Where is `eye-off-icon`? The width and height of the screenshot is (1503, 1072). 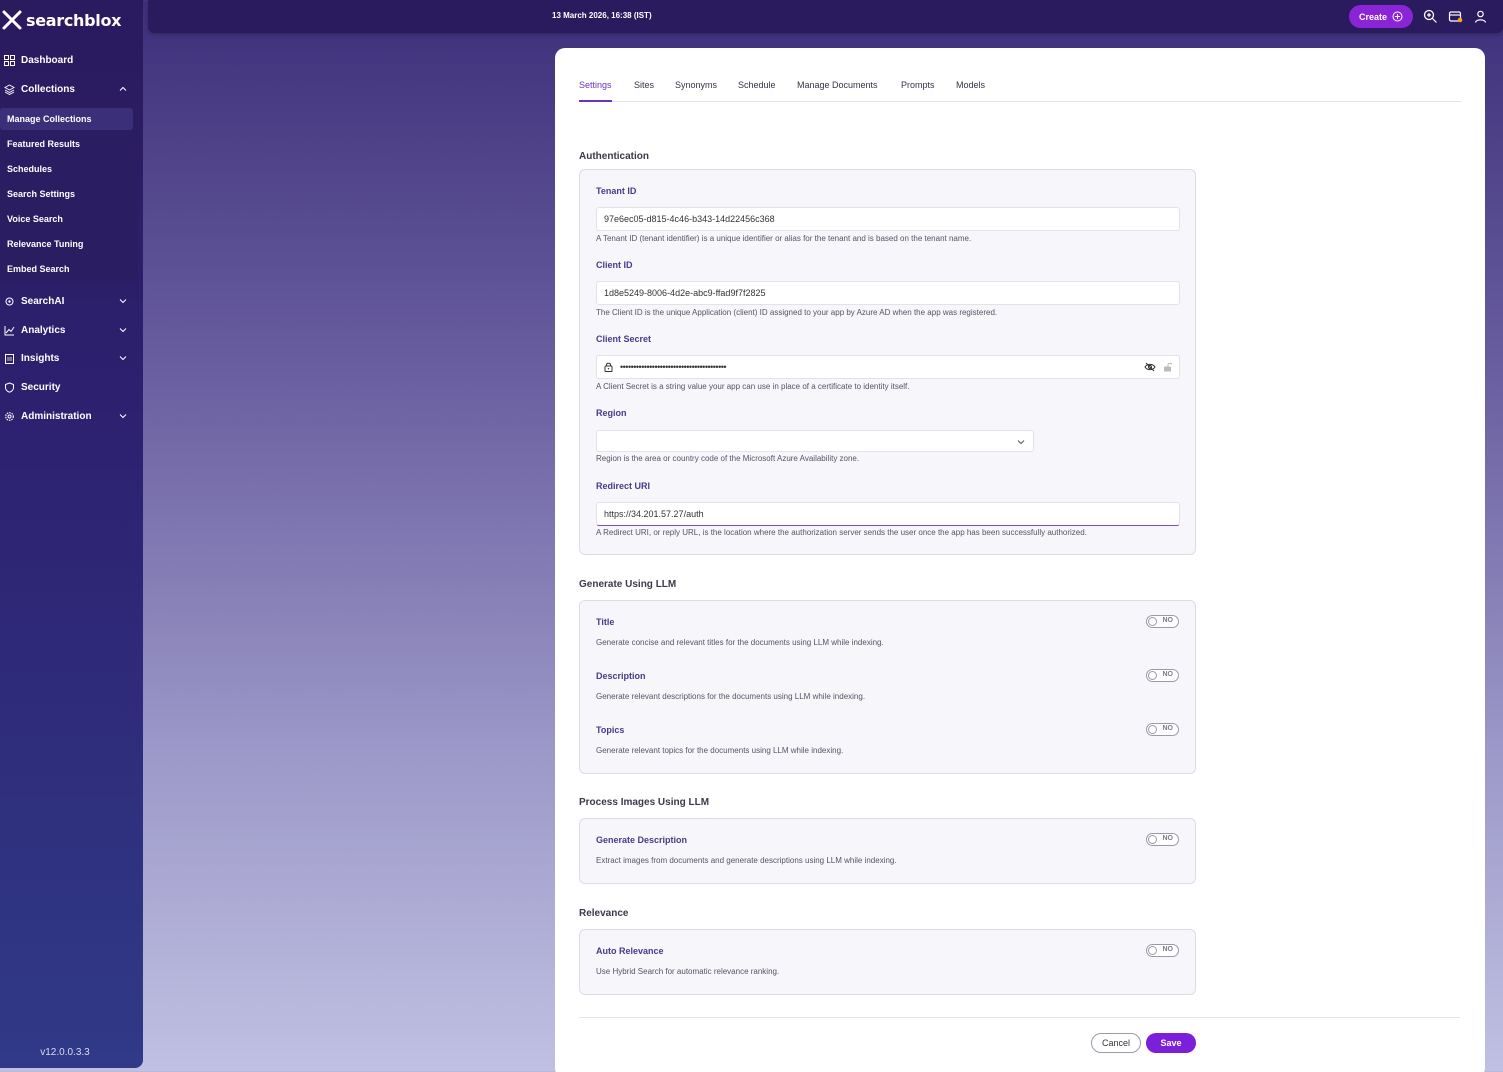 eye-off-icon is located at coordinates (1150, 367).